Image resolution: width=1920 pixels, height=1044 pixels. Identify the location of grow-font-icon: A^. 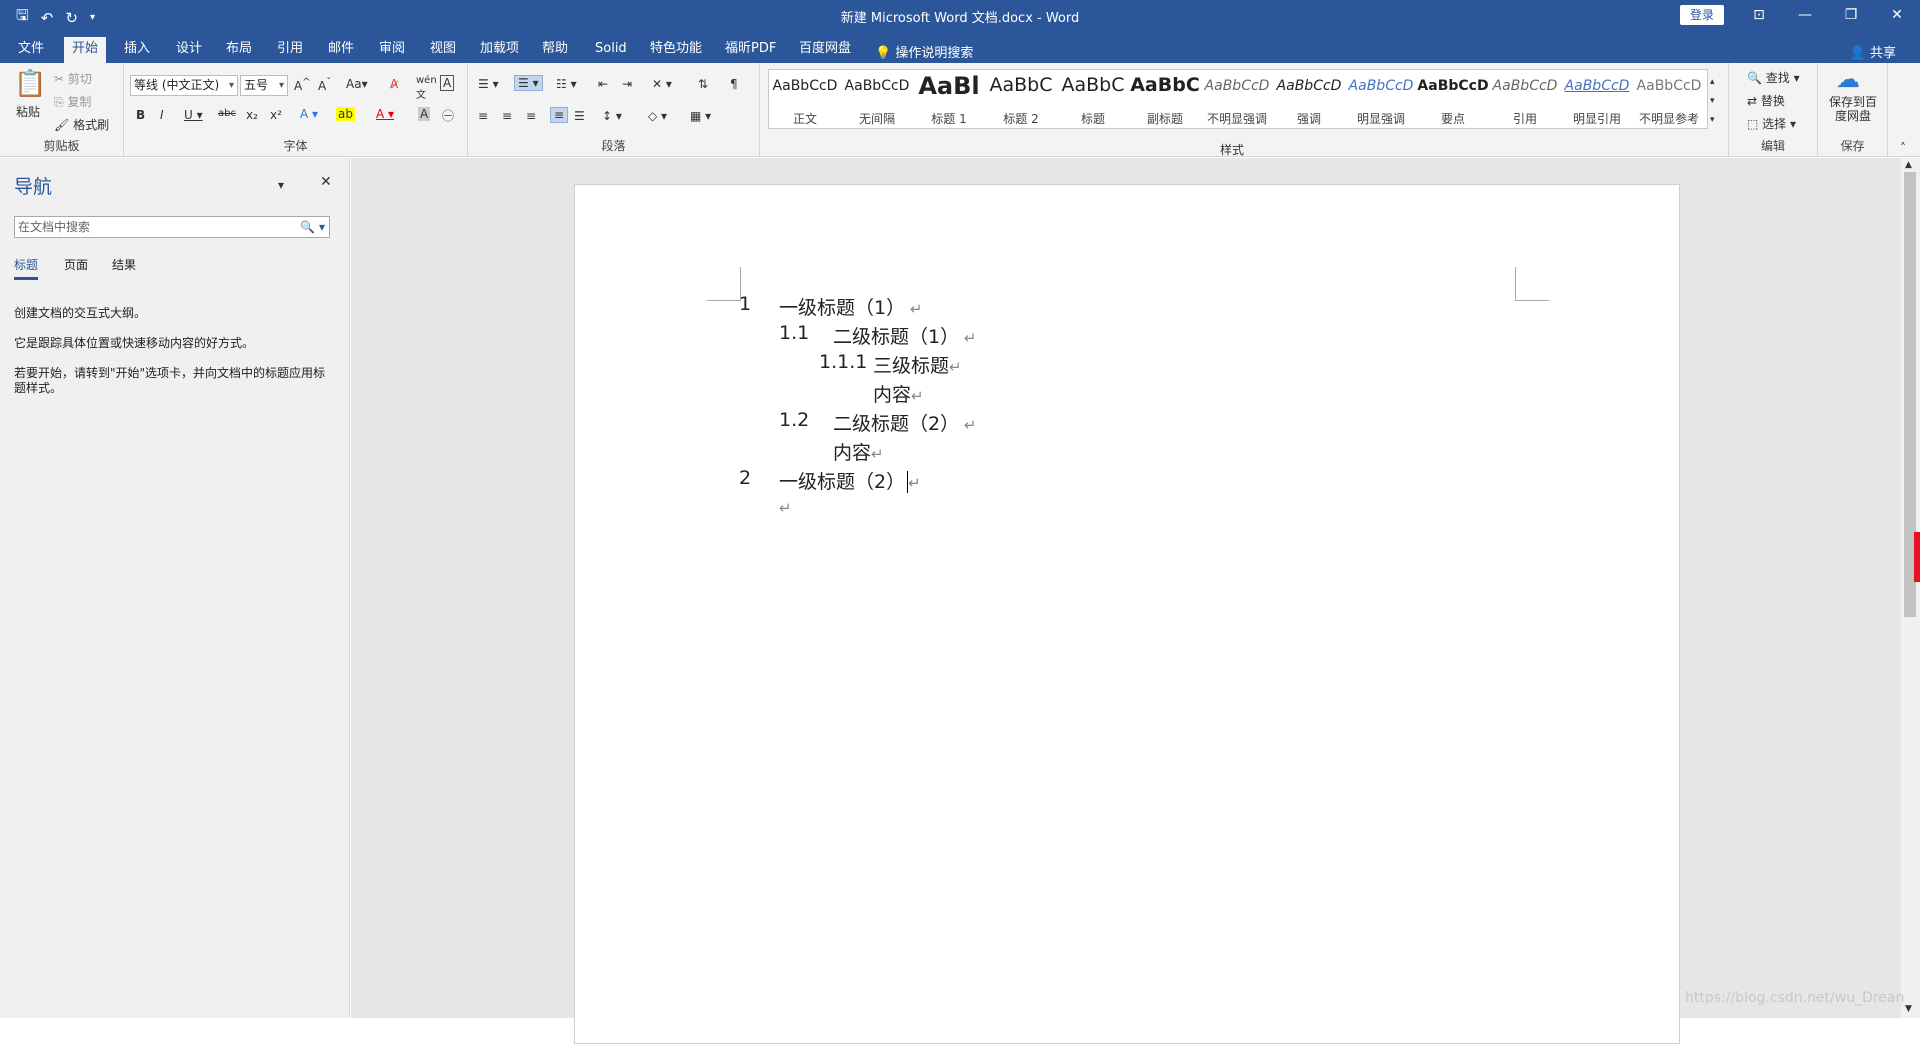
(302, 85).